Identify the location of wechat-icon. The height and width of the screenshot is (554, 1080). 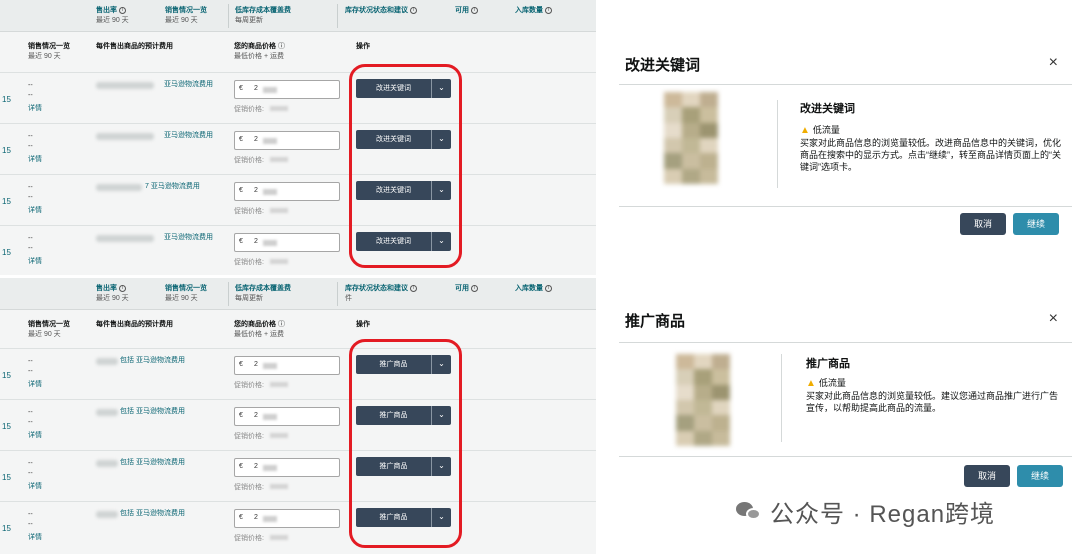
(749, 511).